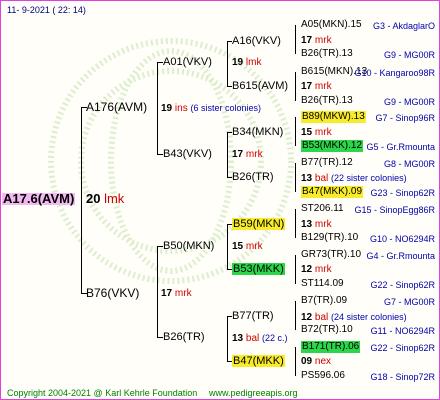 The height and width of the screenshot is (400, 440). Describe the element at coordinates (332, 146) in the screenshot. I see `gen4-queen-name: B53(MKK).12` at that location.